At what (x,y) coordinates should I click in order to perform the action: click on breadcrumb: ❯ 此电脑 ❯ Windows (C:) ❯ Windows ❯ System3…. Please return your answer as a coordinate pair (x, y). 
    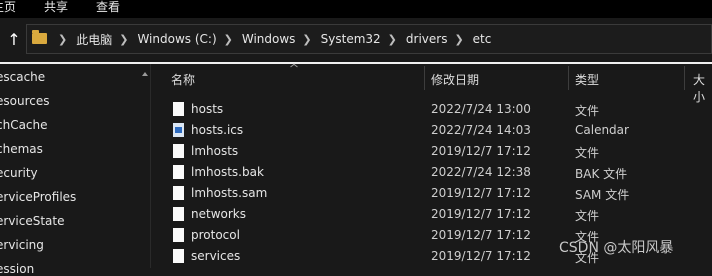
    Looking at the image, I should click on (271, 39).